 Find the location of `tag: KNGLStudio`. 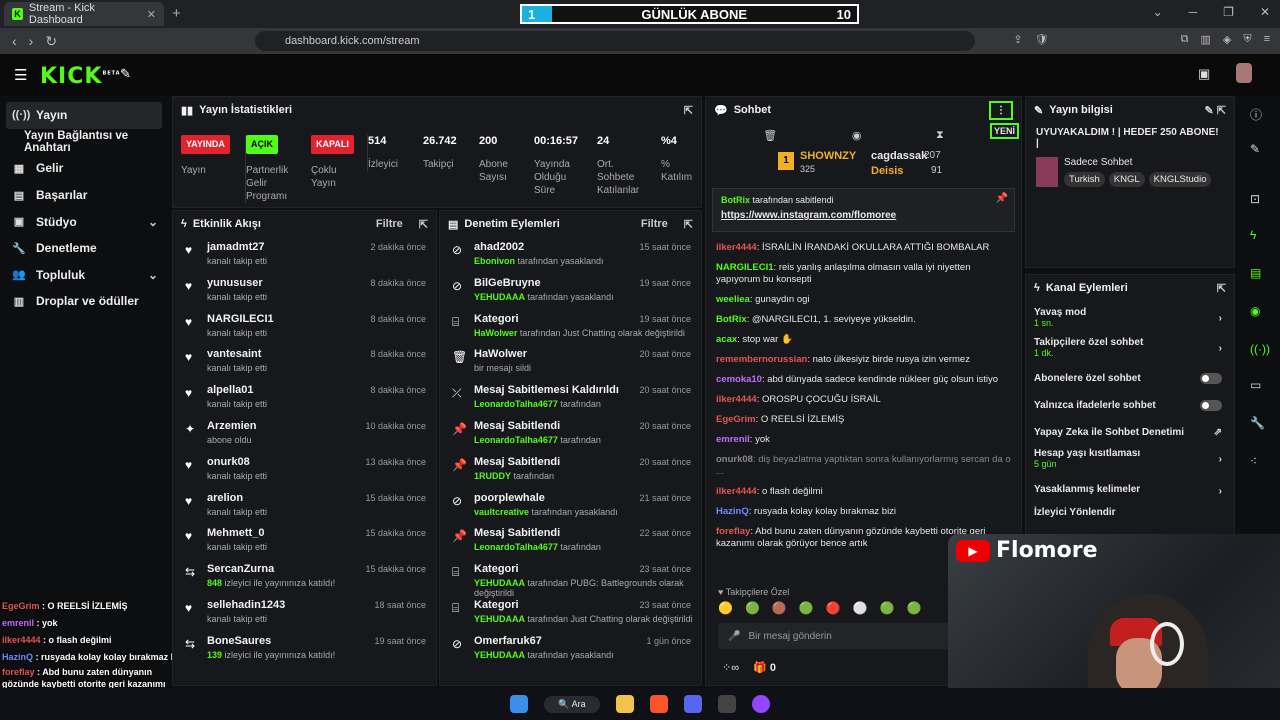

tag: KNGLStudio is located at coordinates (1180, 179).